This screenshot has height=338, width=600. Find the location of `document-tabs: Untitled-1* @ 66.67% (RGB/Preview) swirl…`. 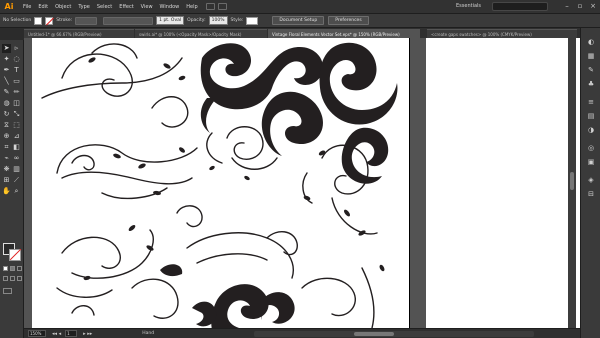

document-tabs: Untitled-1* @ 66.67% (RGB/Preview) swirl… is located at coordinates (302, 33).